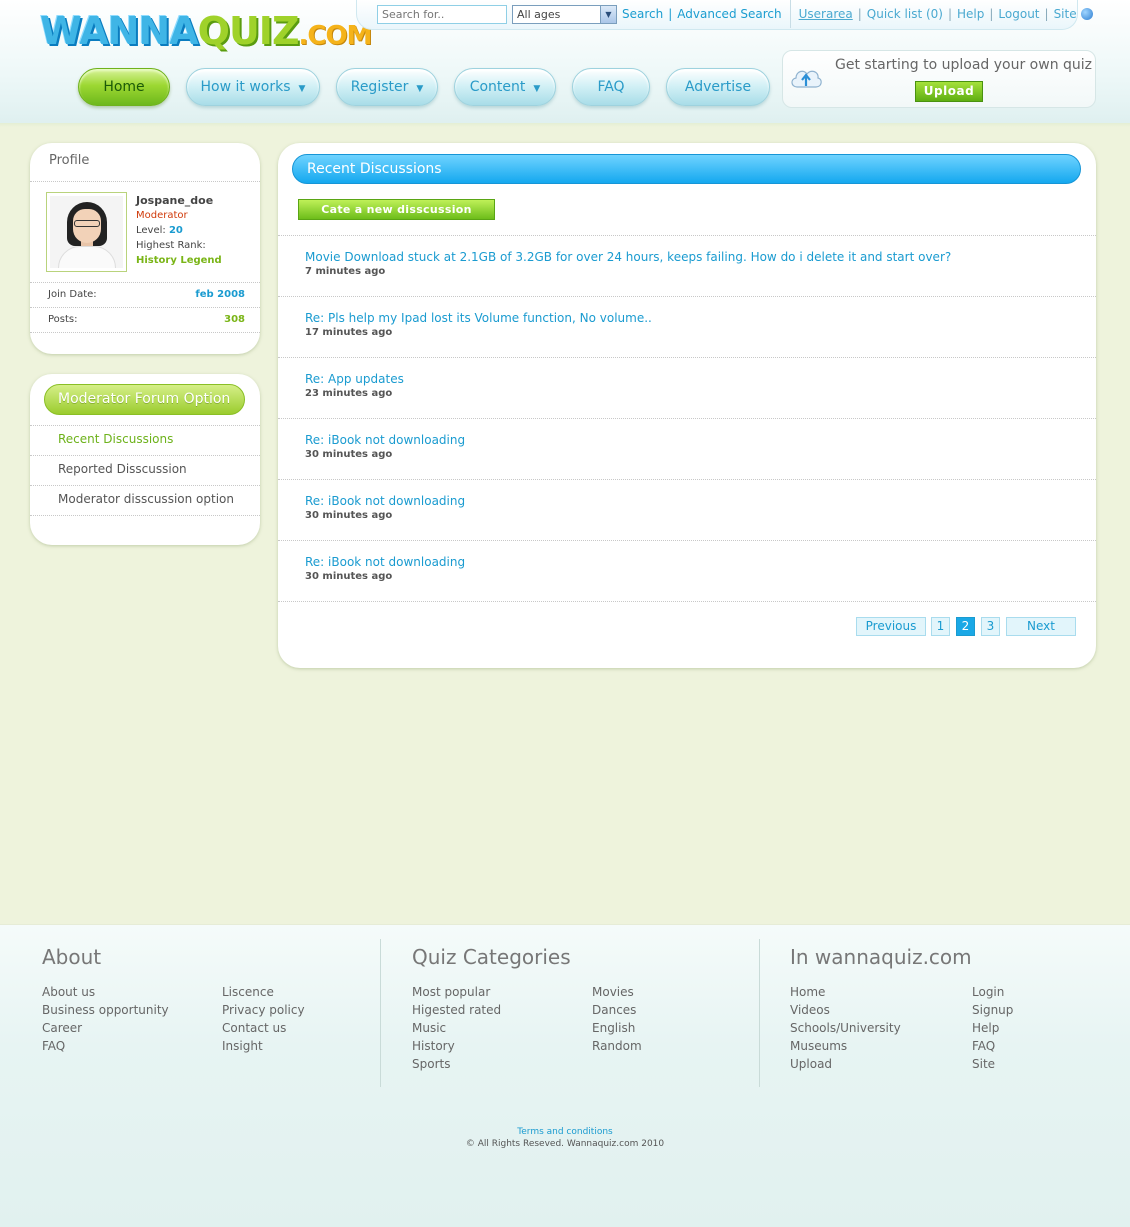 This screenshot has height=1227, width=1130. Describe the element at coordinates (1018, 14) in the screenshot. I see `logout-link: Logout` at that location.